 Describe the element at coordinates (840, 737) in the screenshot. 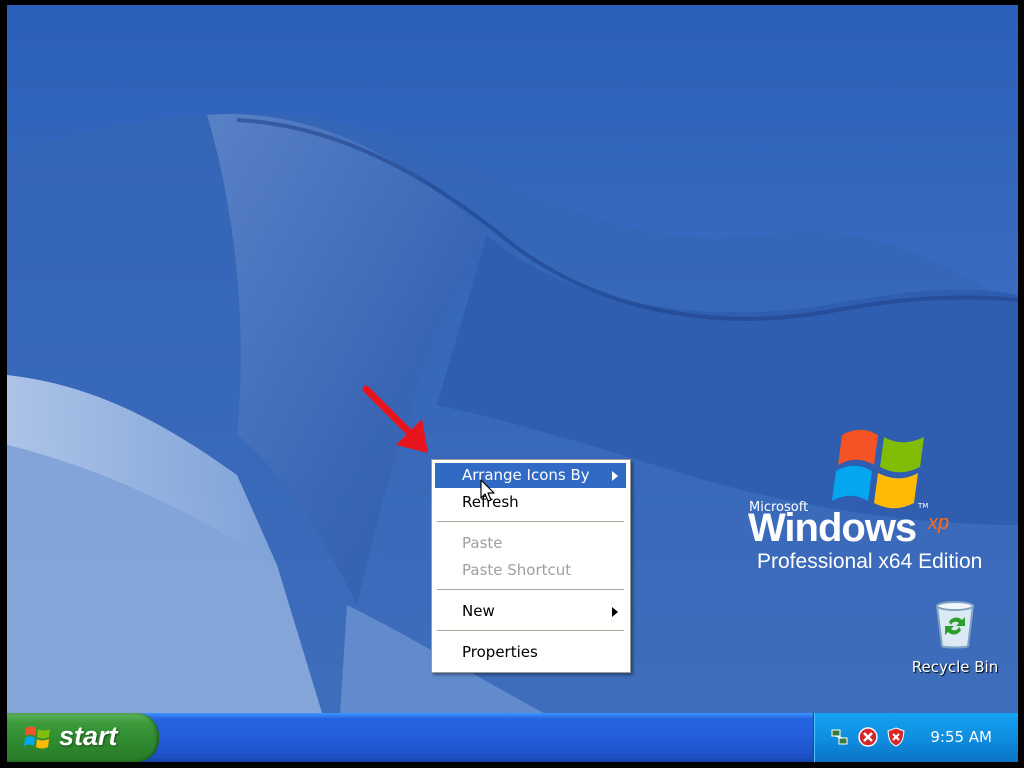

I see `network-icon` at that location.